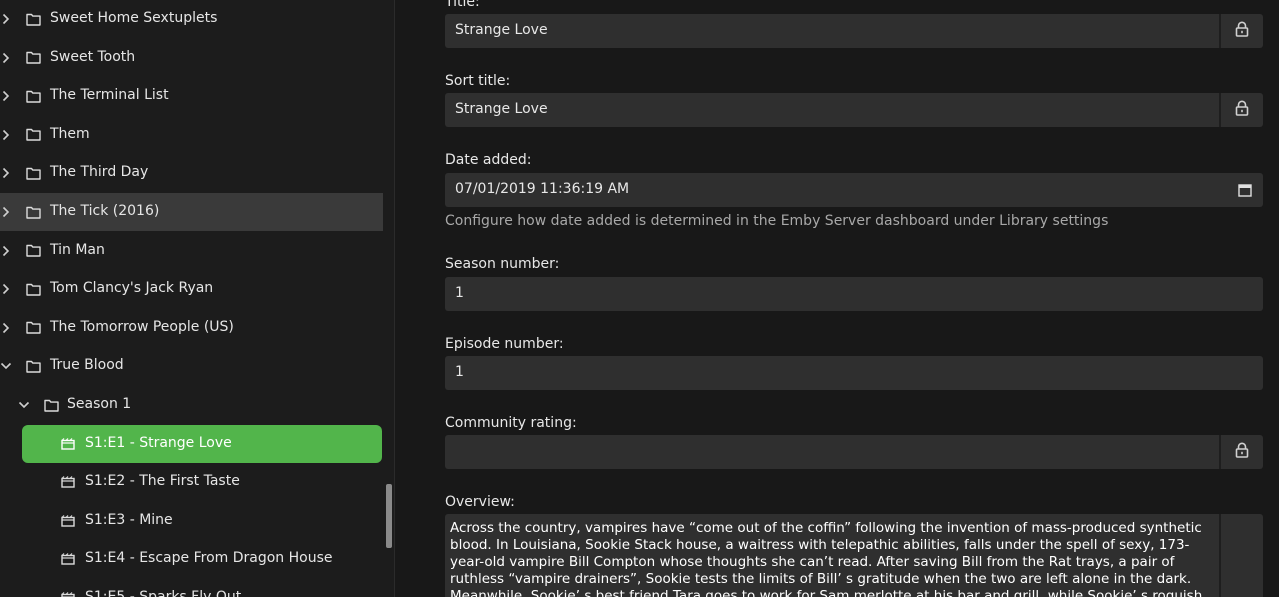 The height and width of the screenshot is (597, 1279). Describe the element at coordinates (511, 423) in the screenshot. I see `community-rating-label: Community rating:` at that location.